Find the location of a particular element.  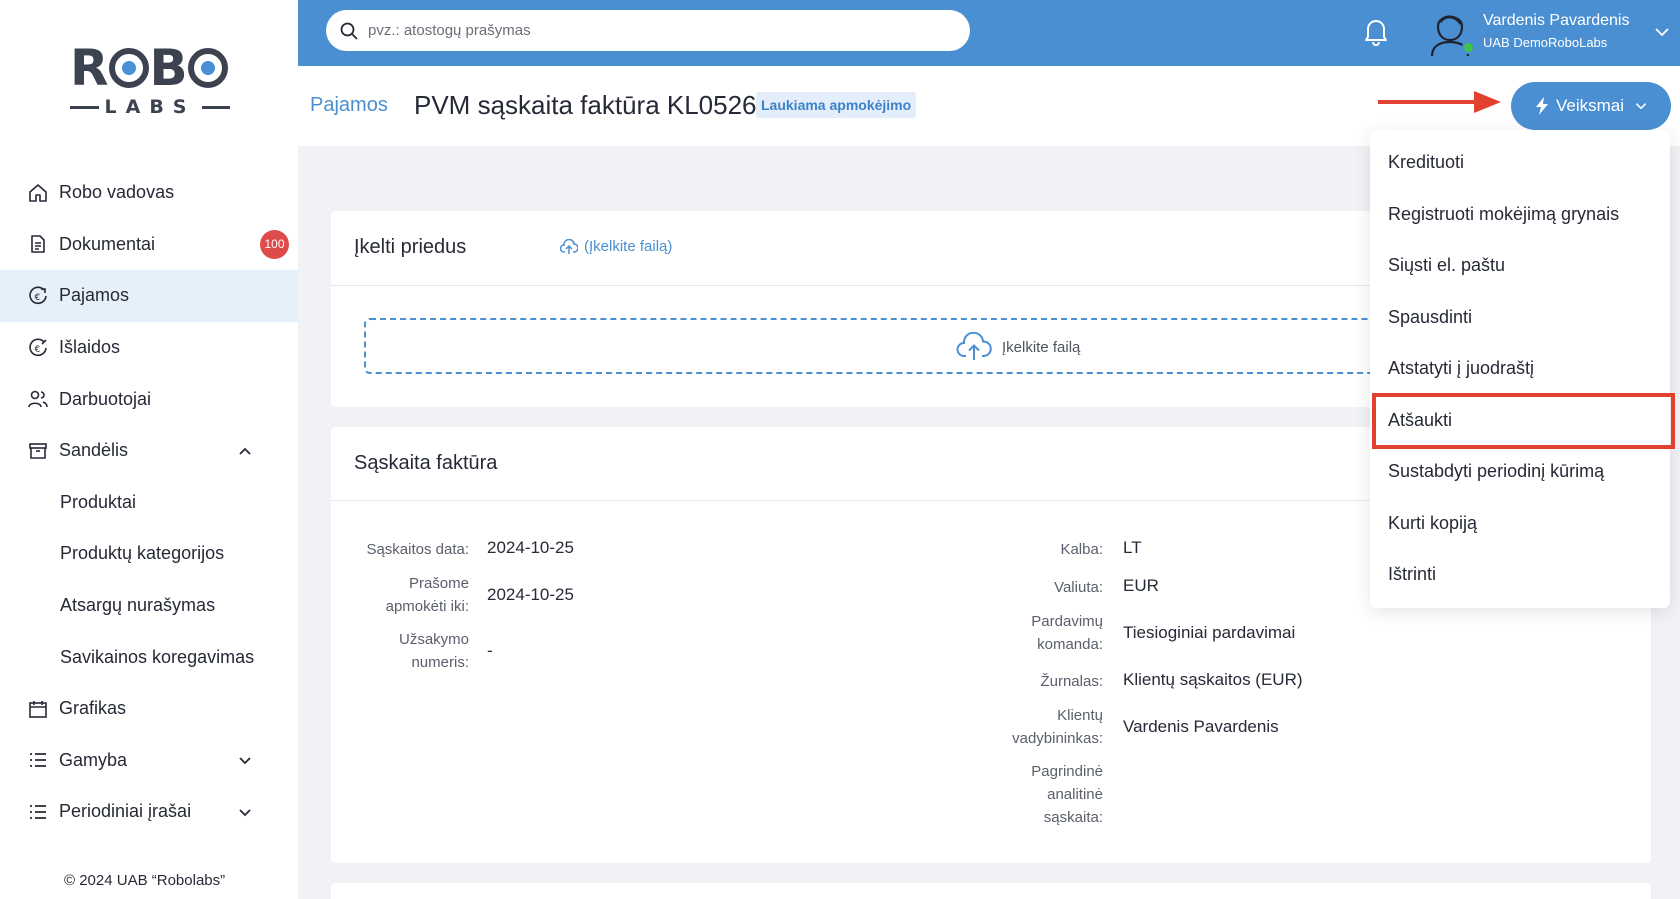

account-manager-value: Vardenis Pavardenis is located at coordinates (1201, 726).